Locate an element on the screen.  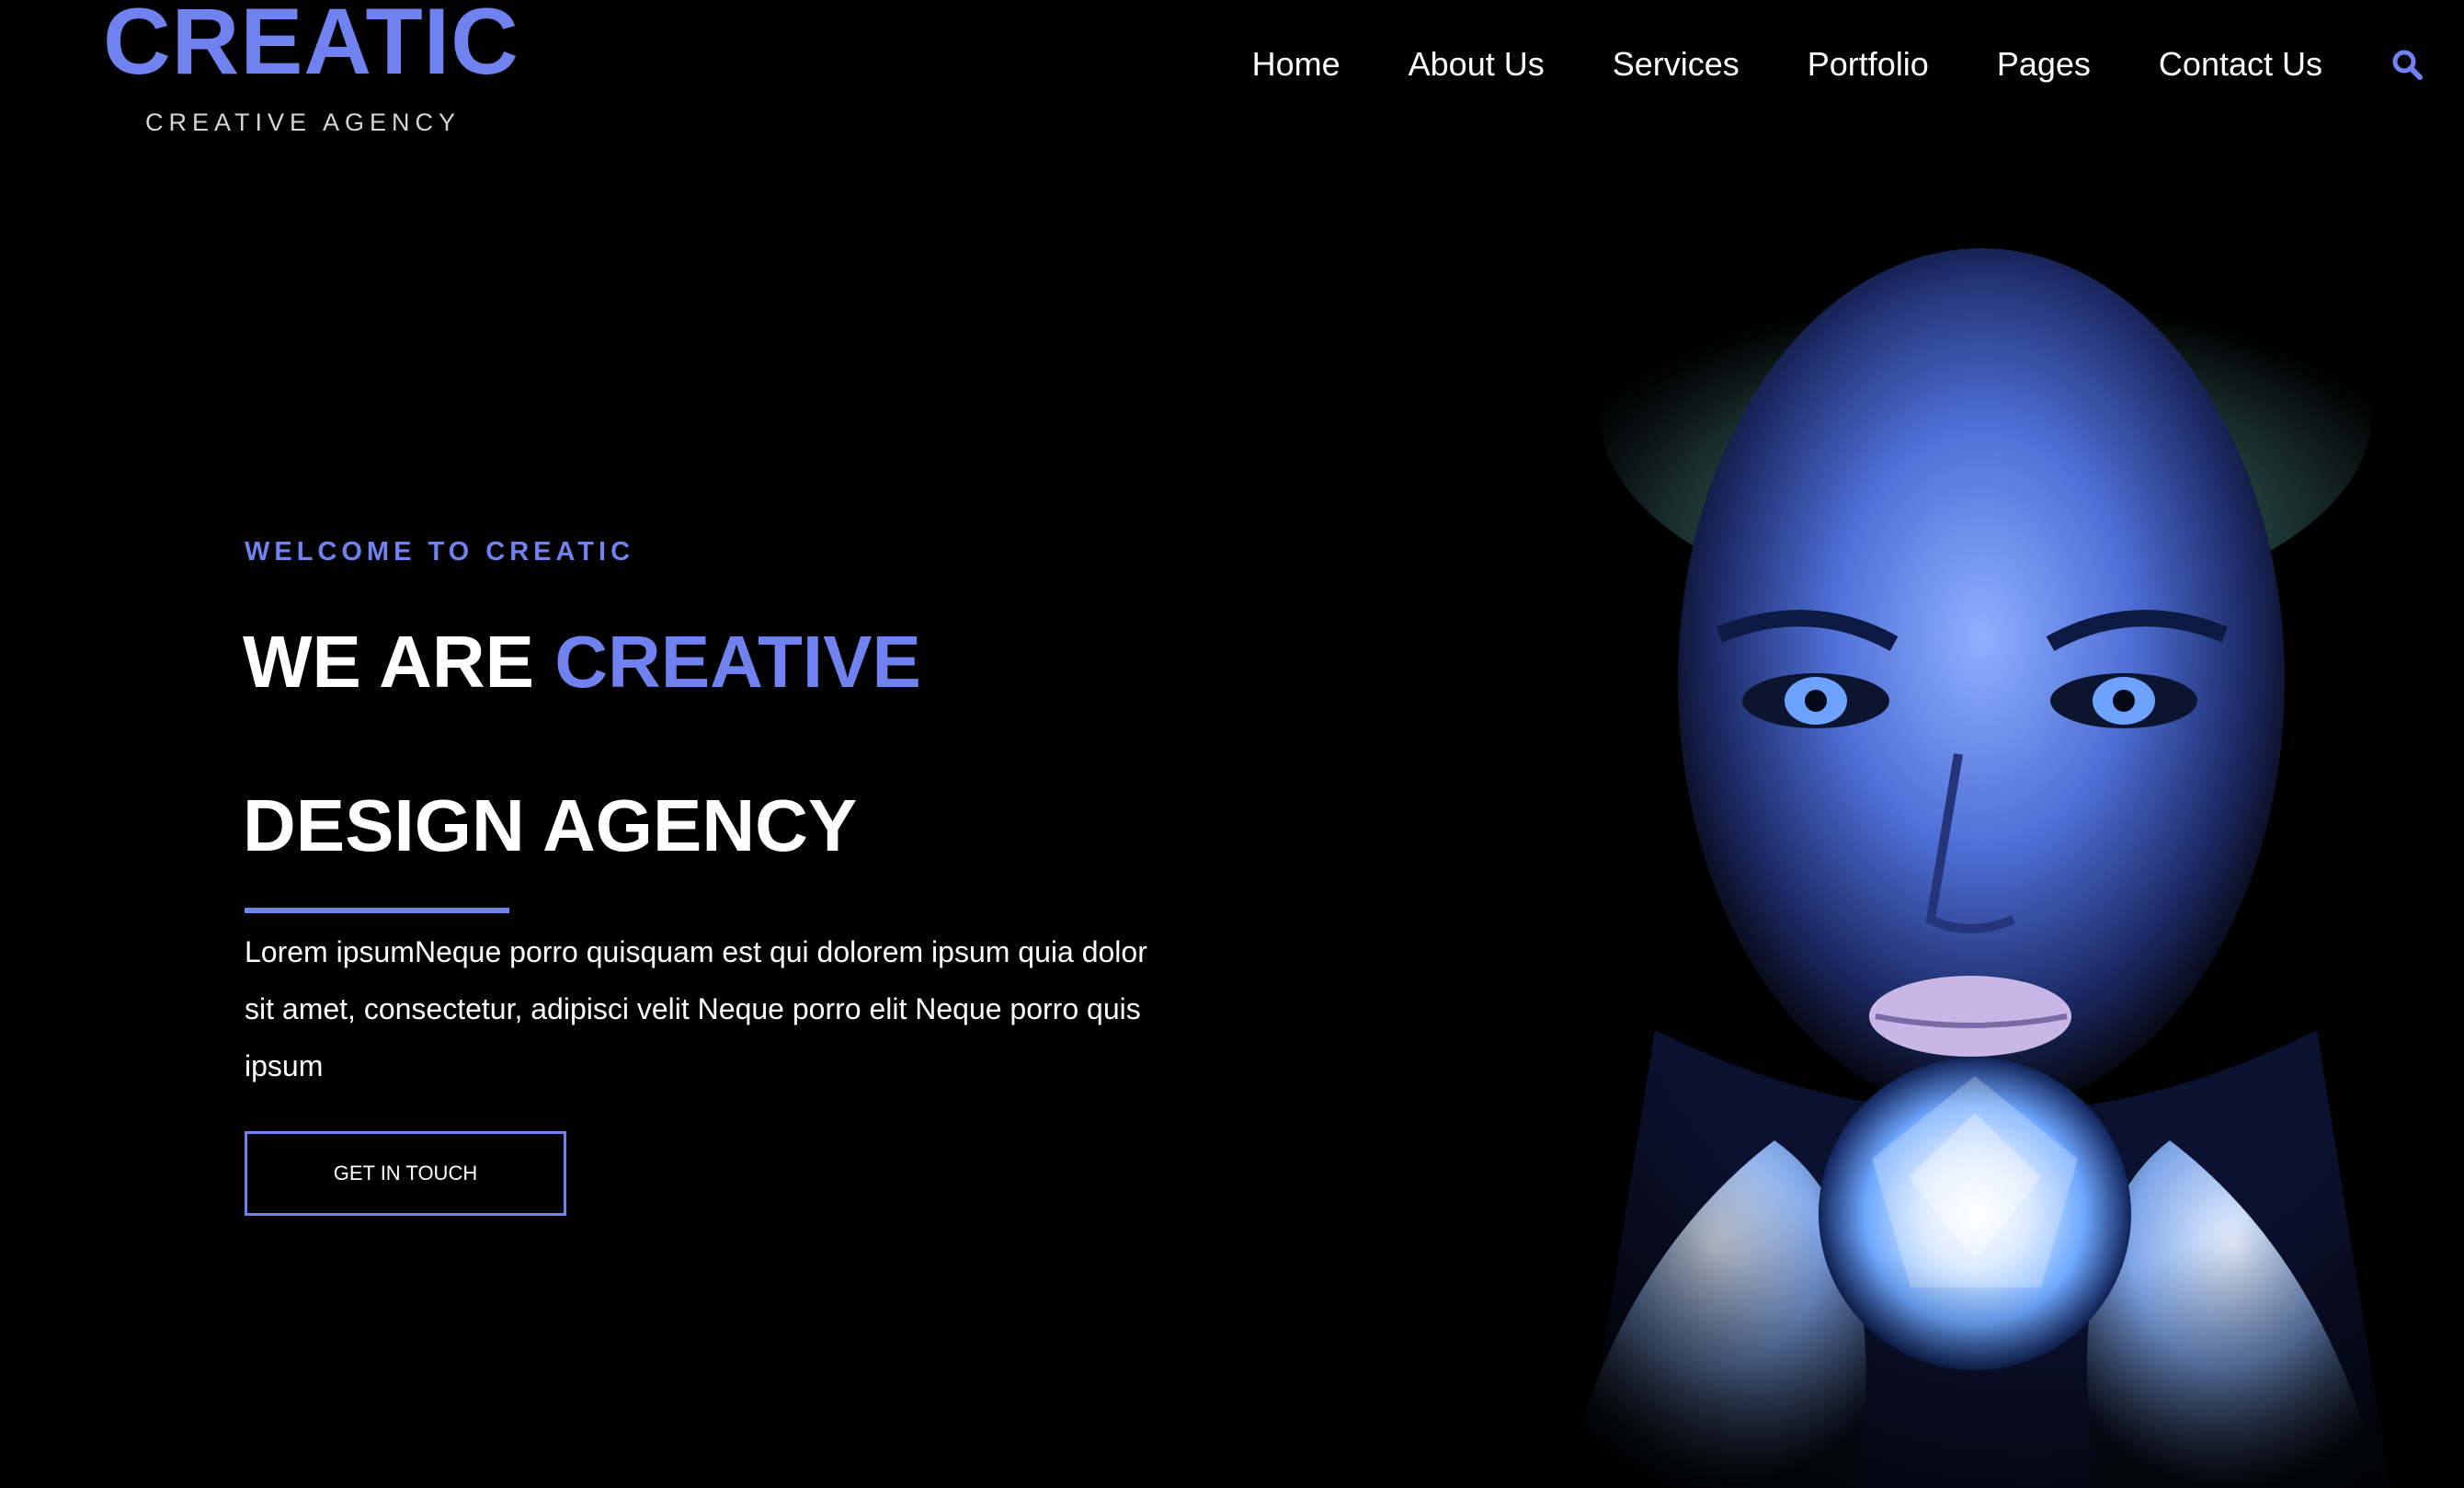
hero-headline-line2: DESIGN AGENCY is located at coordinates (550, 825).